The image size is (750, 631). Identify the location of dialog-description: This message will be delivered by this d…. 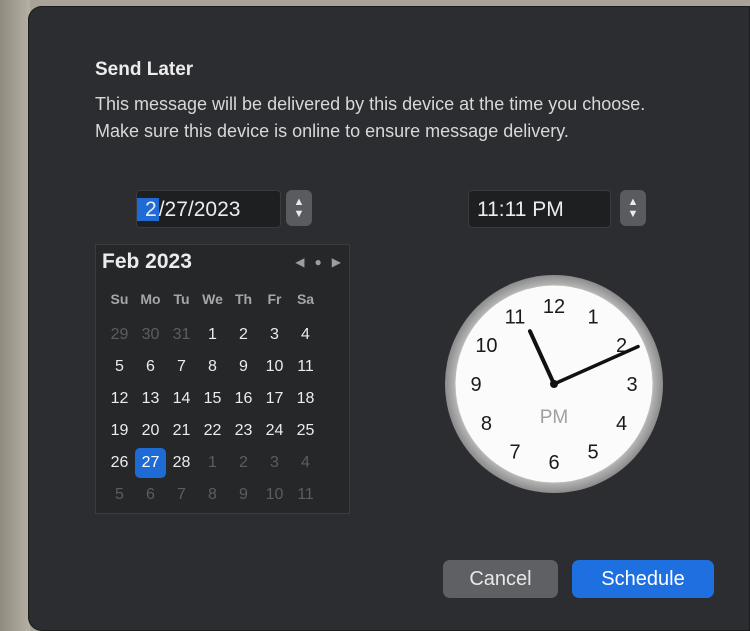
(370, 117).